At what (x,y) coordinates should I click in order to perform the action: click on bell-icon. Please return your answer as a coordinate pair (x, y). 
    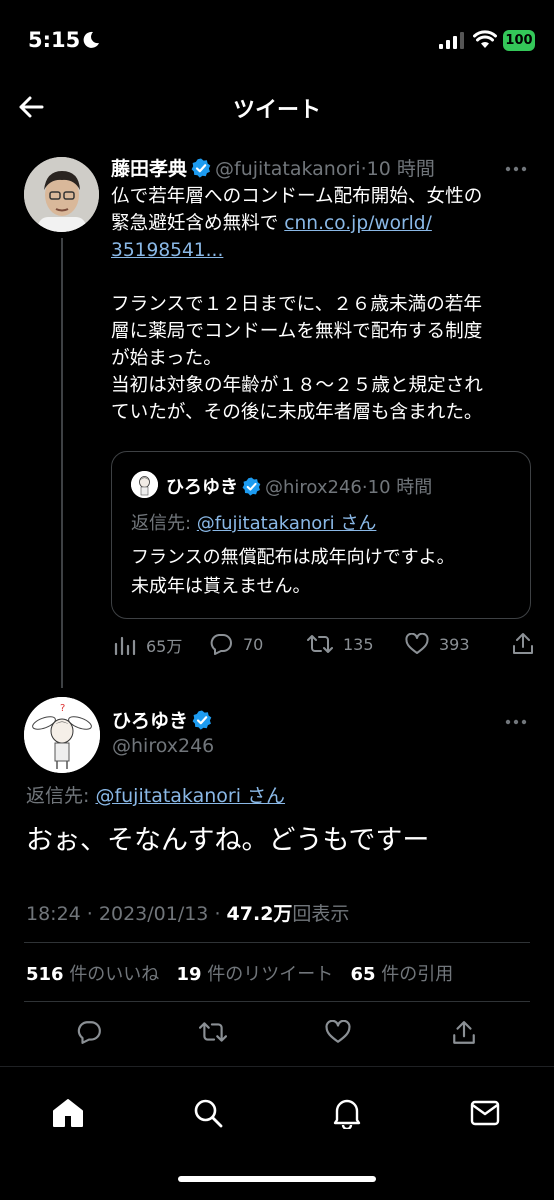
    Looking at the image, I should click on (347, 1115).